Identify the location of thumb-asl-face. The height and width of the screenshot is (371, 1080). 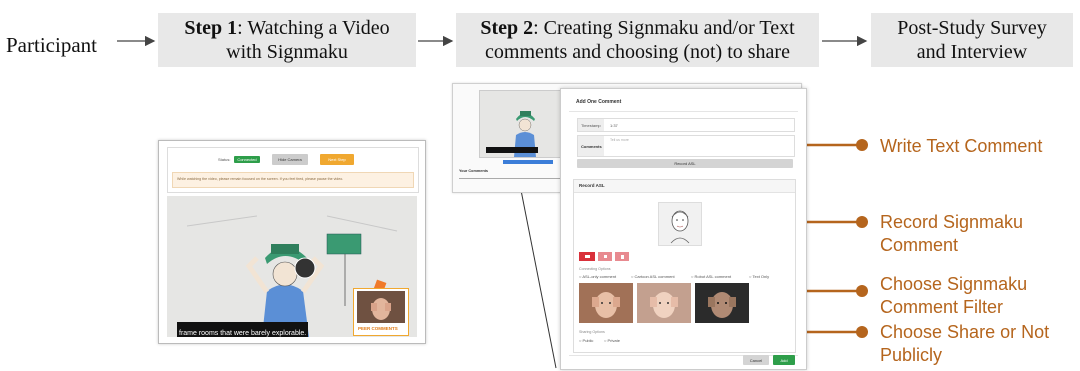
(606, 303).